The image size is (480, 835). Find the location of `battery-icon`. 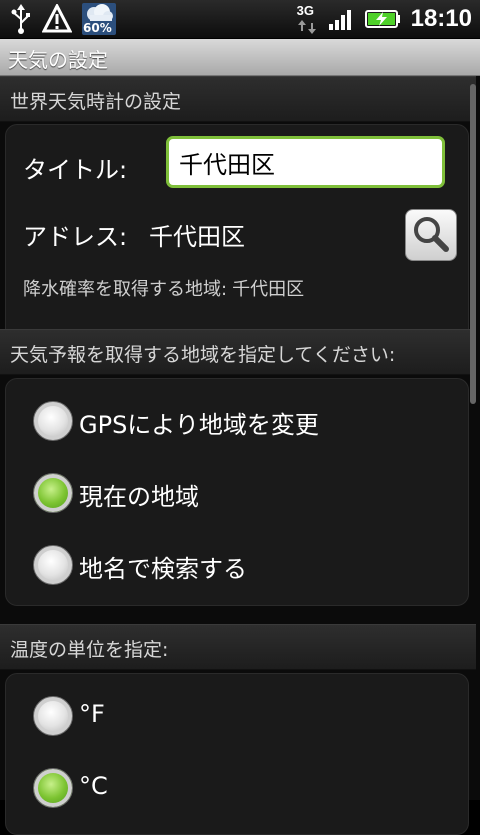

battery-icon is located at coordinates (382, 19).